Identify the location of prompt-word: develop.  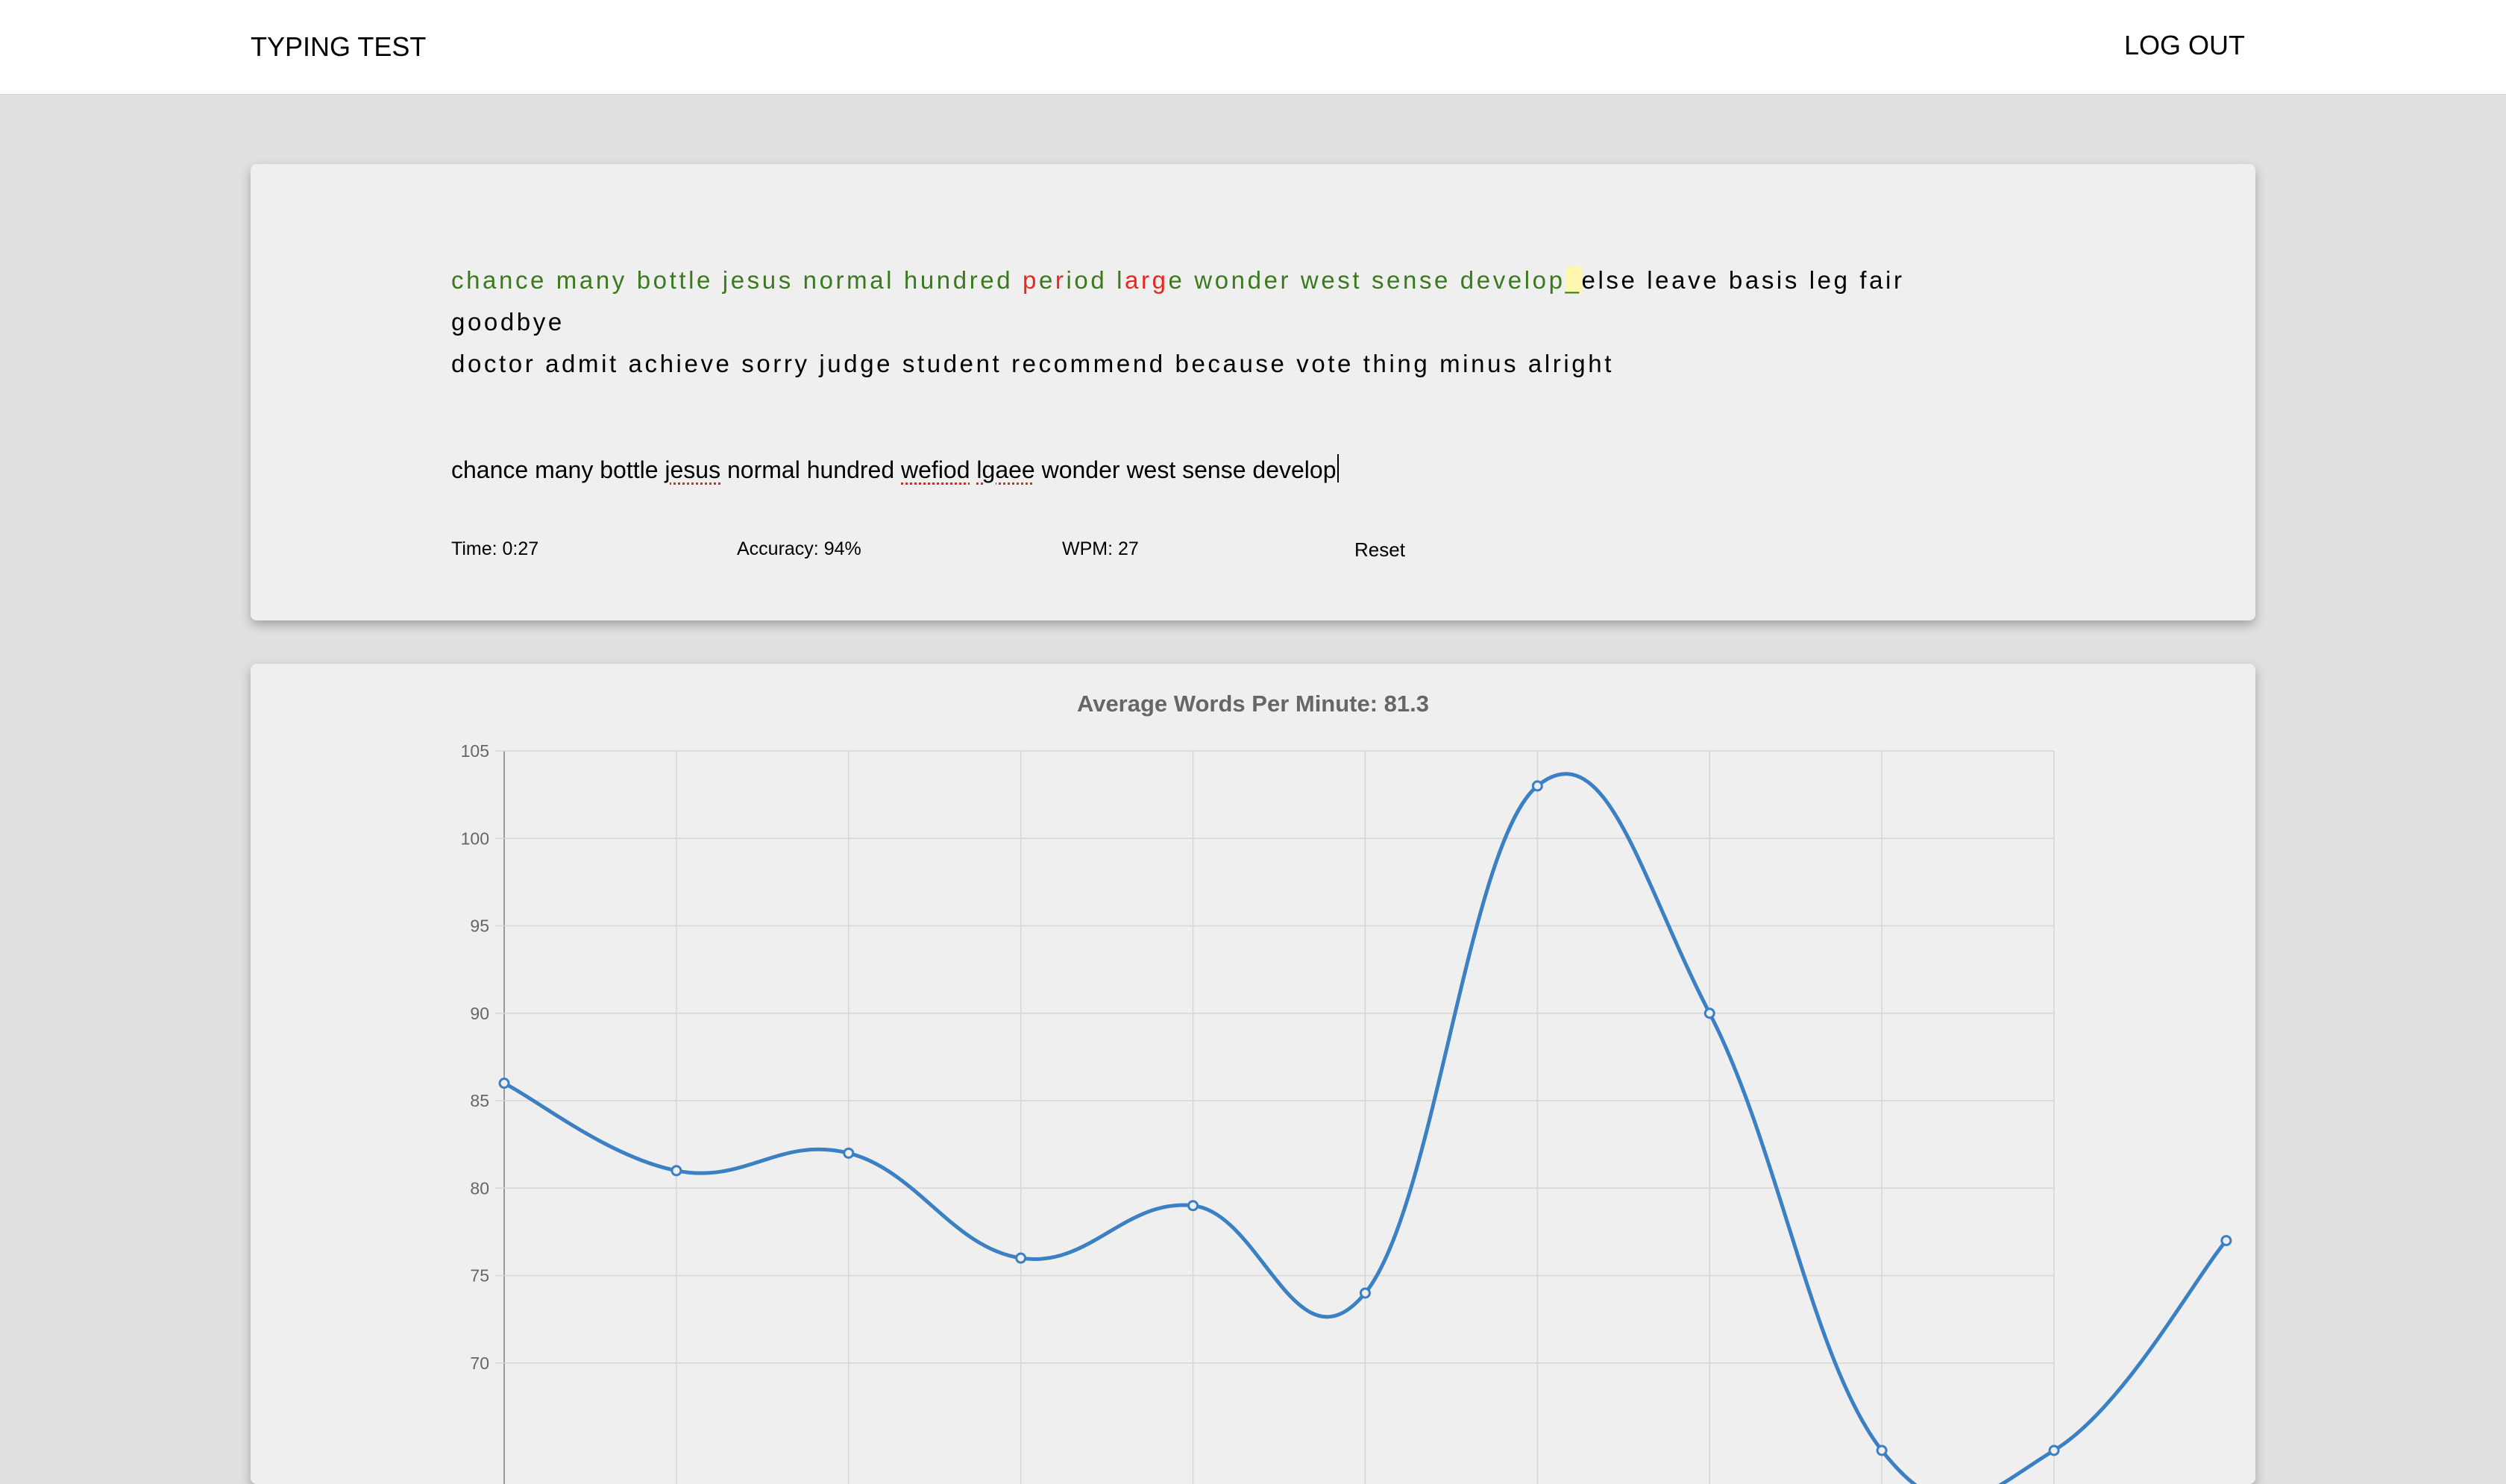
(1513, 280).